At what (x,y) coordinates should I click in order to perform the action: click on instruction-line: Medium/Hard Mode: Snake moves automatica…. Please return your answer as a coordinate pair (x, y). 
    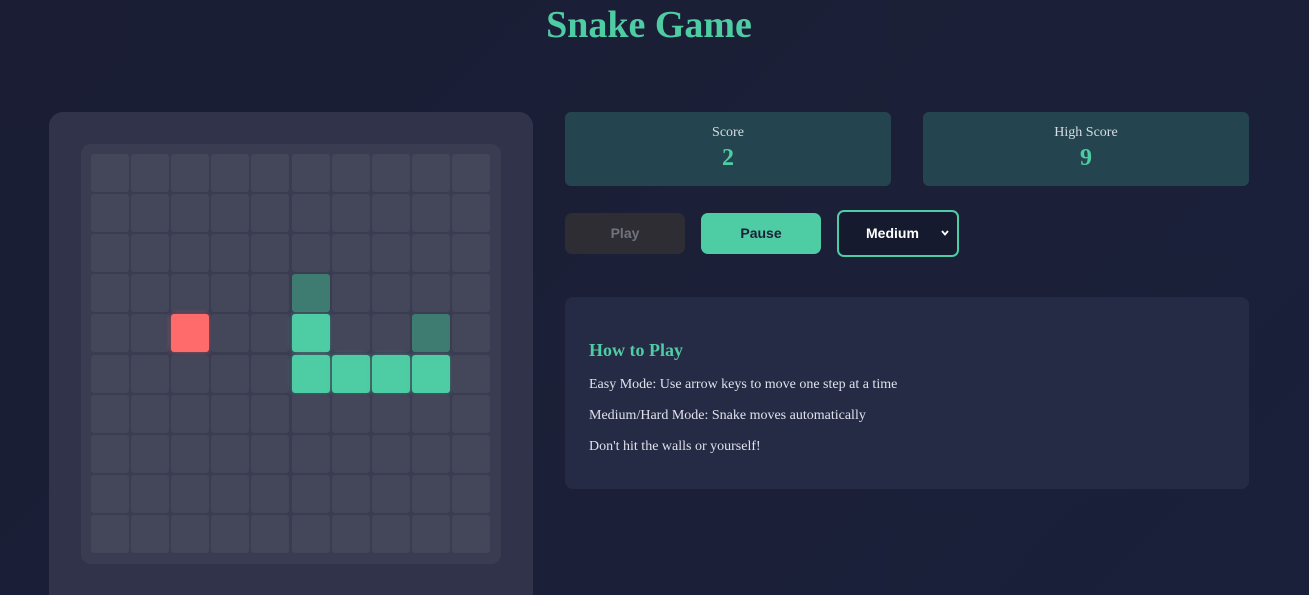
    Looking at the image, I should click on (727, 415).